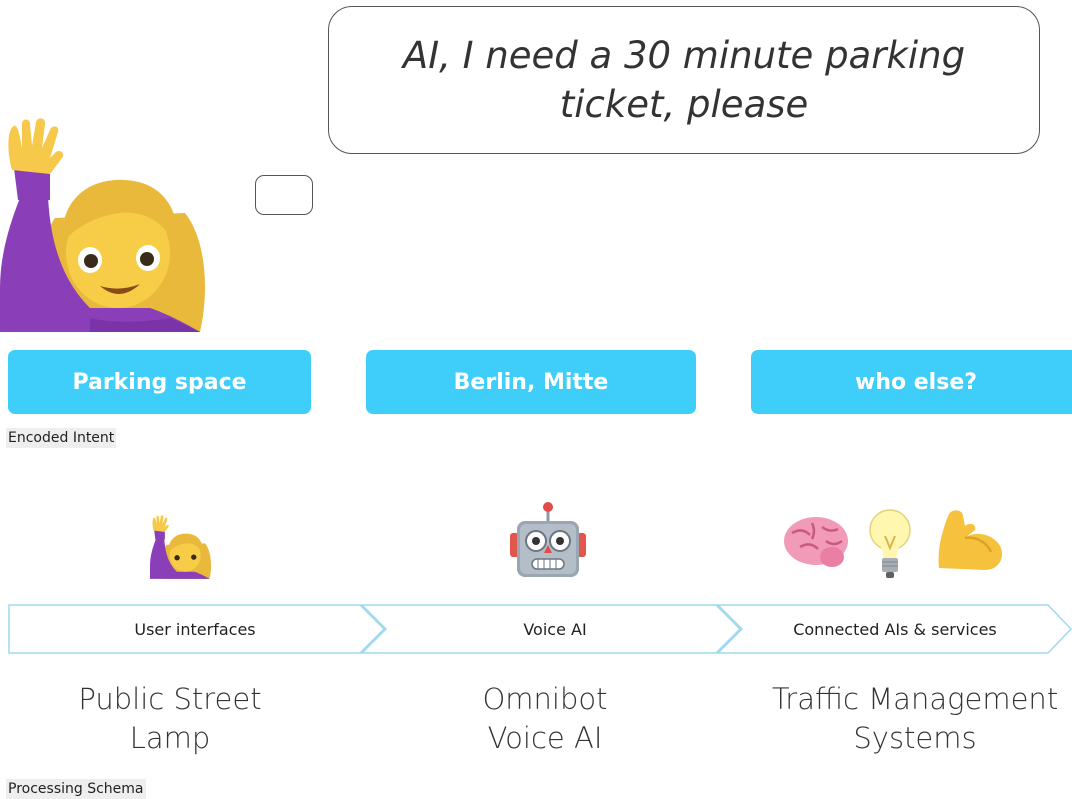 The width and height of the screenshot is (1072, 799). What do you see at coordinates (76, 789) in the screenshot?
I see `caption-processing-schema: Processing Schema` at bounding box center [76, 789].